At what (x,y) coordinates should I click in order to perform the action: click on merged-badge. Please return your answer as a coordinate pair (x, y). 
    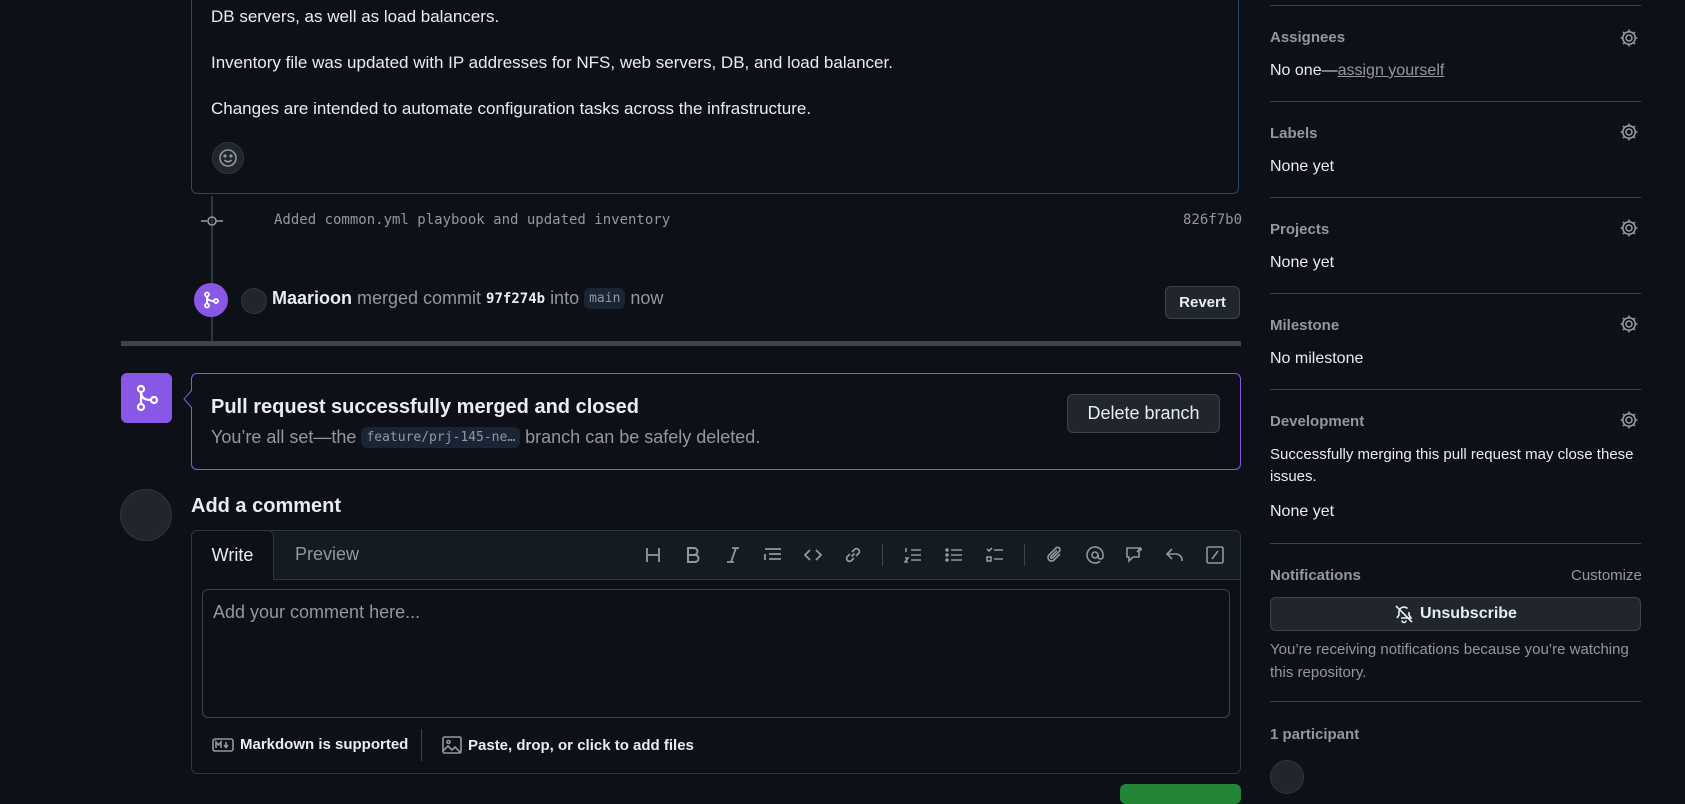
    Looking at the image, I should click on (211, 300).